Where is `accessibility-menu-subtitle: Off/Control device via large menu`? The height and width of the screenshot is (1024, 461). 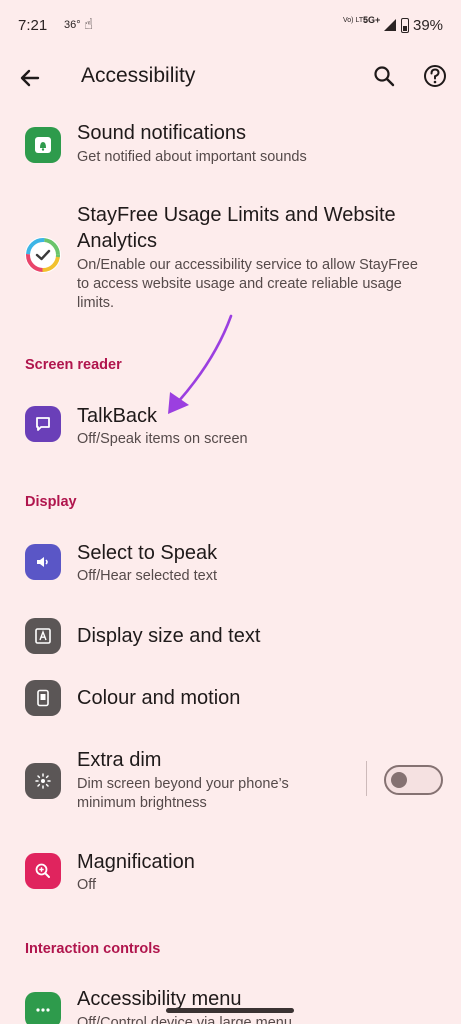
accessibility-menu-subtitle: Off/Control device via large menu is located at coordinates (184, 1019).